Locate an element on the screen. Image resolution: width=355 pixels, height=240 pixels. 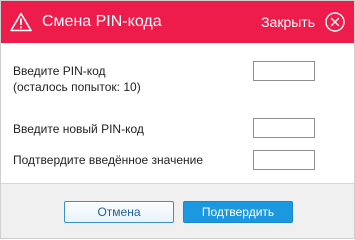
warning-icon is located at coordinates (21, 22).